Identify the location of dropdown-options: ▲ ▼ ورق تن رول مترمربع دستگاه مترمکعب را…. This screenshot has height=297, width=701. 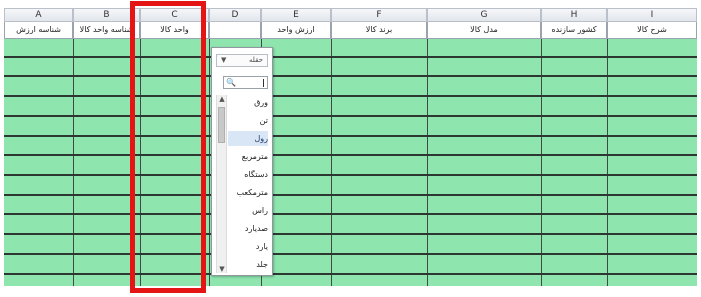
(243, 184).